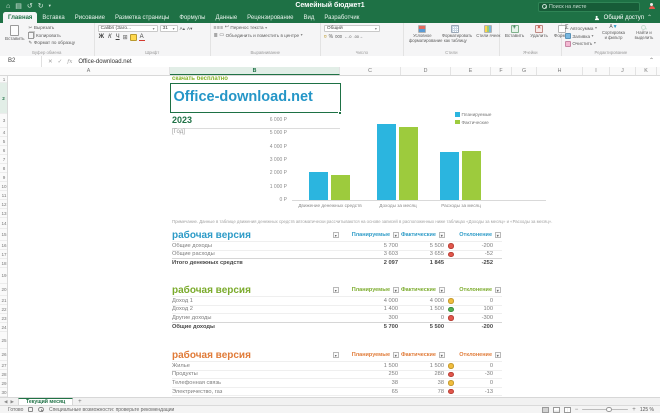 The height and width of the screenshot is (413, 660). What do you see at coordinates (581, 28) in the screenshot?
I see `autosum-button: Σ Автосумма ▾` at bounding box center [581, 28].